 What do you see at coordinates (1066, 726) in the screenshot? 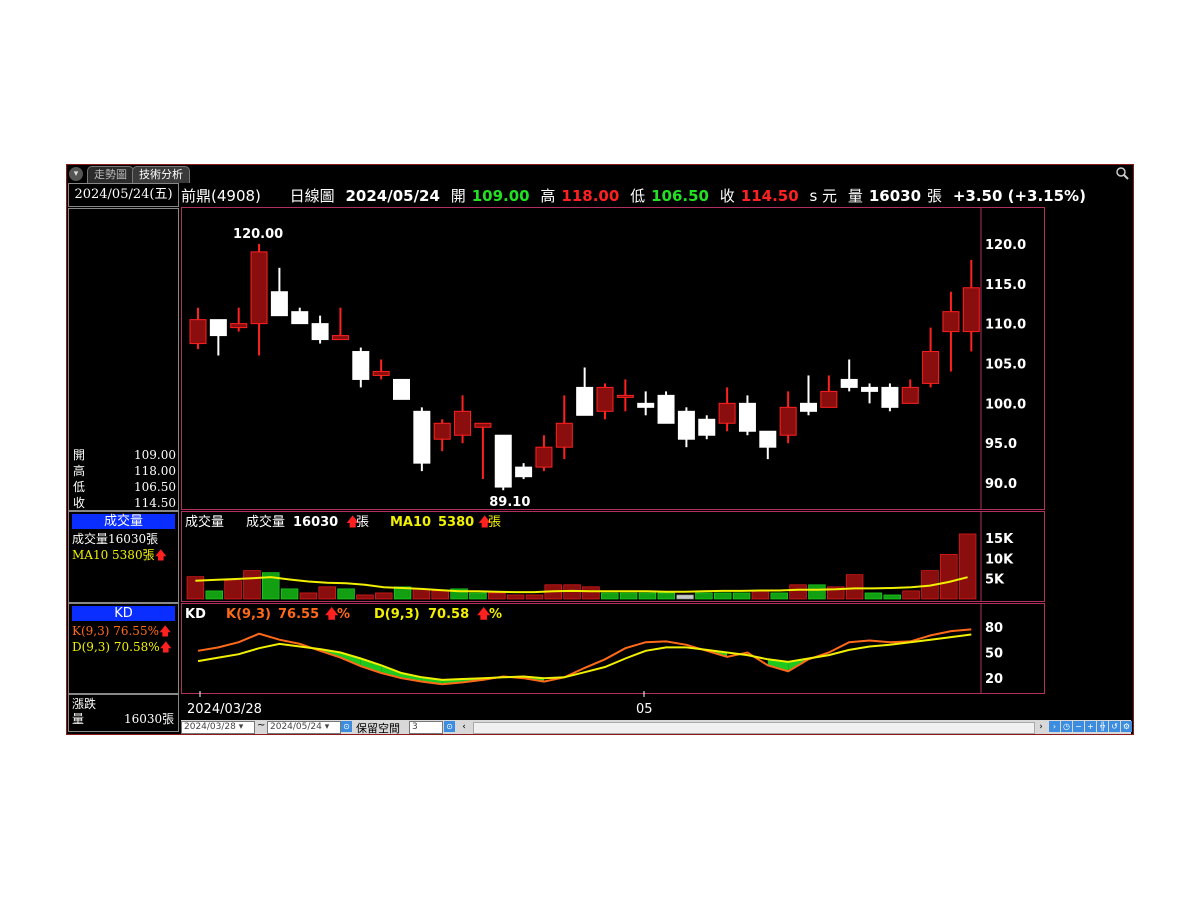
I see `clock-icon: ◷` at bounding box center [1066, 726].